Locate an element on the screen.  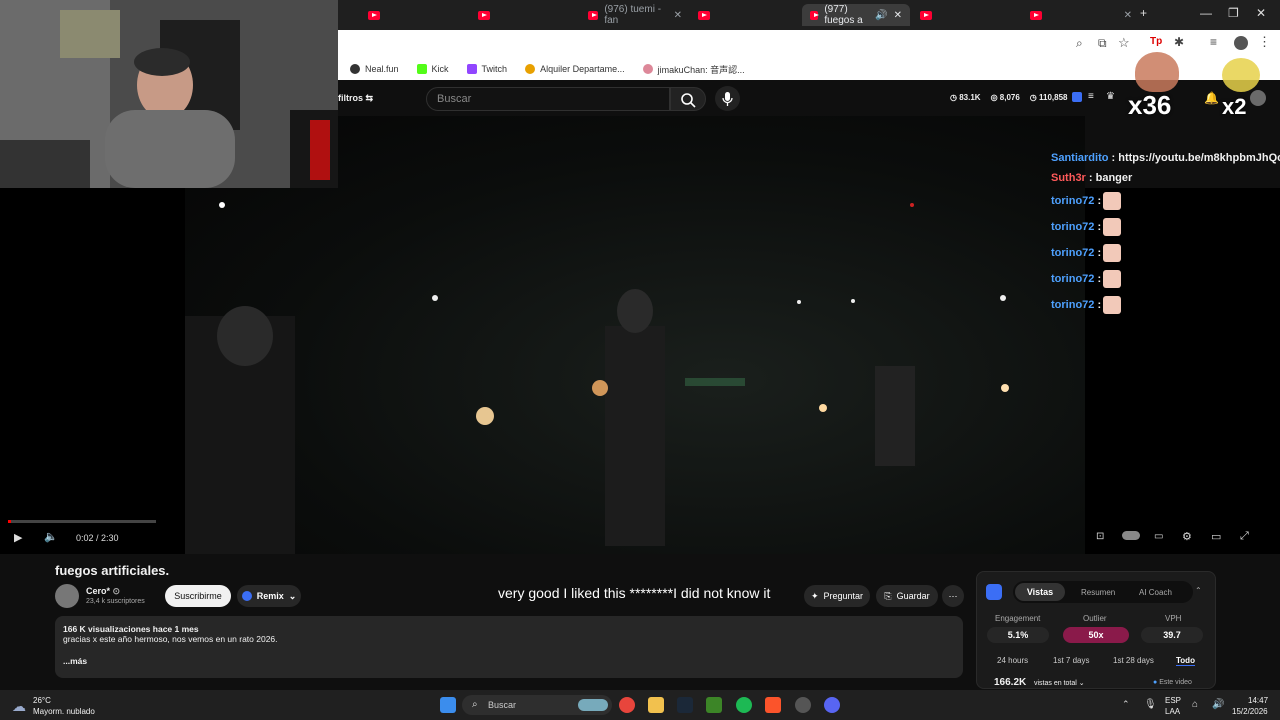
range-all: Todo is located at coordinates (1185, 661).